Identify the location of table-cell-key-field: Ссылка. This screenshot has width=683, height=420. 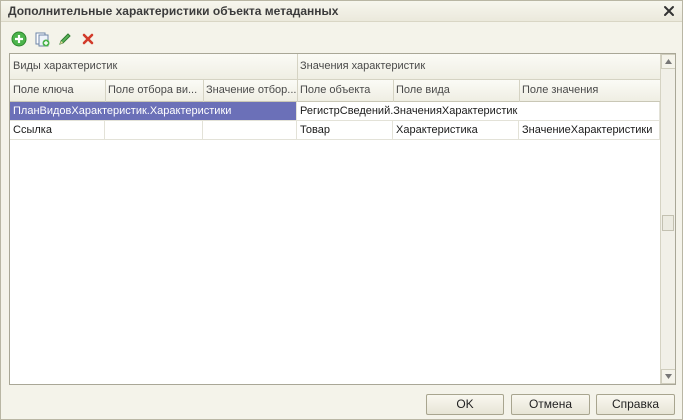
(57, 130).